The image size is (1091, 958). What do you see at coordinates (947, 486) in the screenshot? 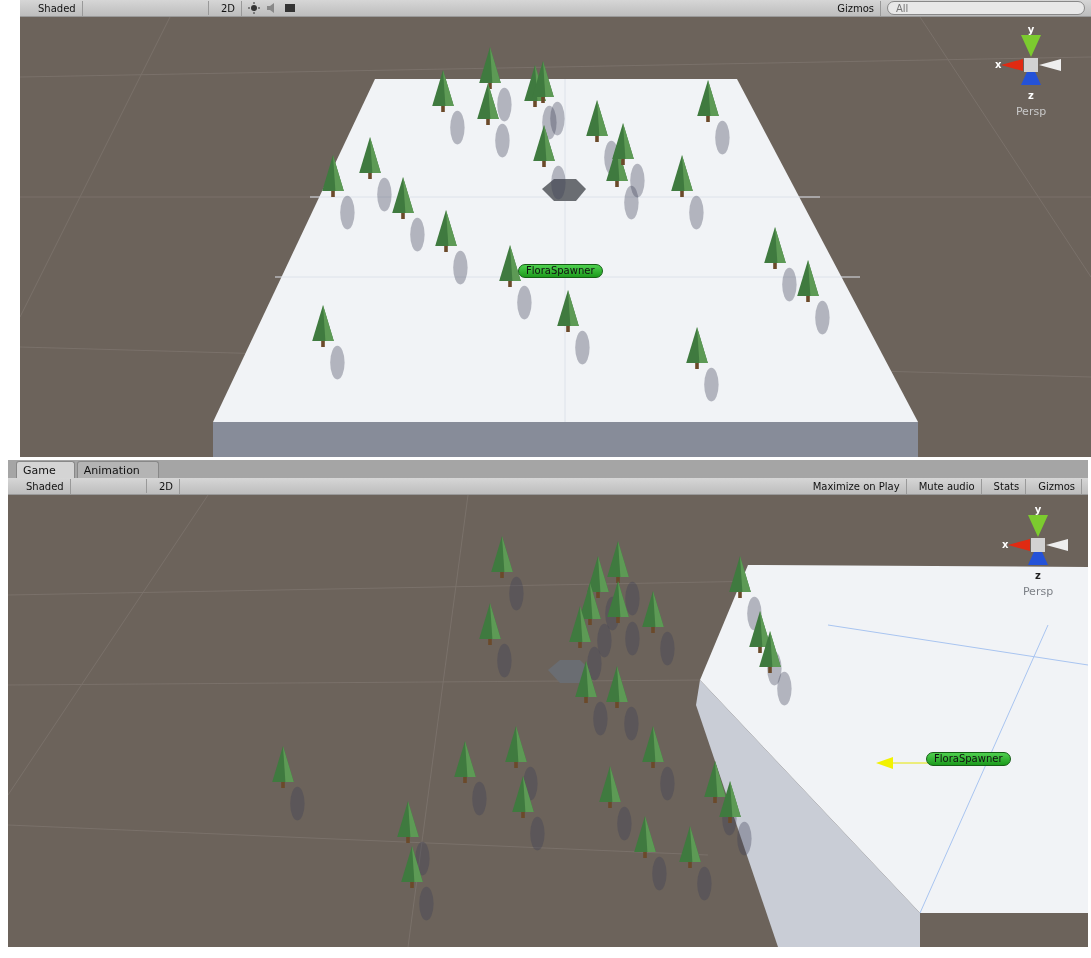
I see `toolbar-button: Mute audio` at bounding box center [947, 486].